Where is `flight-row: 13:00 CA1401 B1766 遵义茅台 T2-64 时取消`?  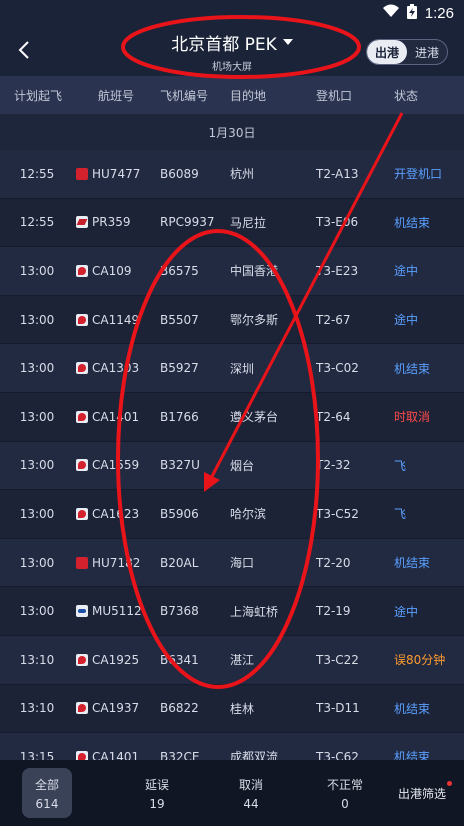
flight-row: 13:00 CA1401 B1766 遵义茅台 T2-64 时取消 is located at coordinates (232, 417).